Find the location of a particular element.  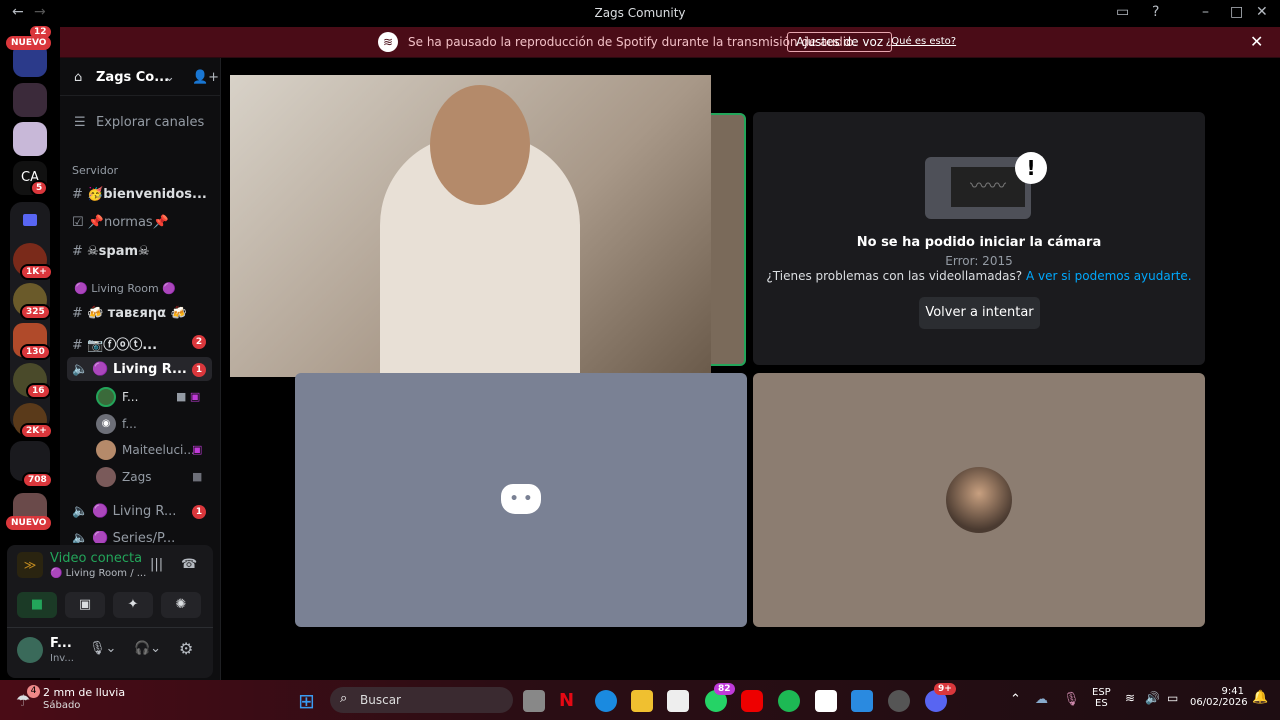

discord-avatar: ◉ is located at coordinates (106, 424).